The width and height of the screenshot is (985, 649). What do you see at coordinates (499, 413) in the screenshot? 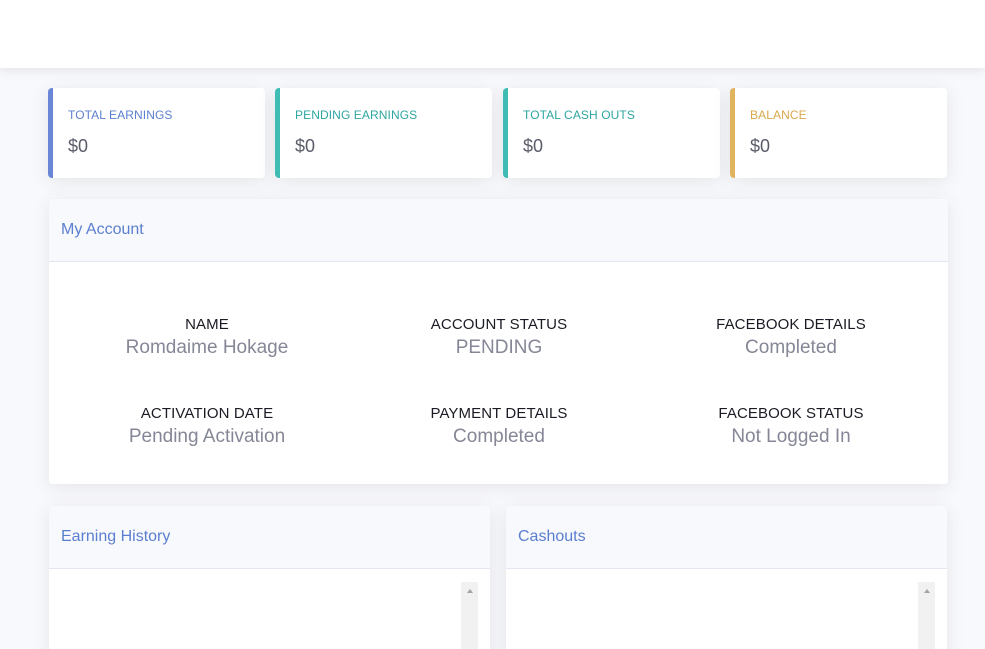
I see `payment-details-key: PAYMENT DETAILS` at bounding box center [499, 413].